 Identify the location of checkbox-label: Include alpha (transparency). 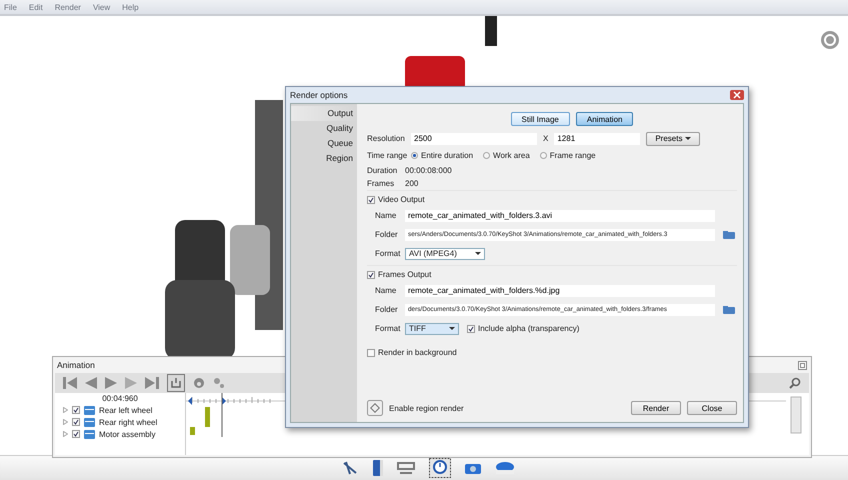
(529, 328).